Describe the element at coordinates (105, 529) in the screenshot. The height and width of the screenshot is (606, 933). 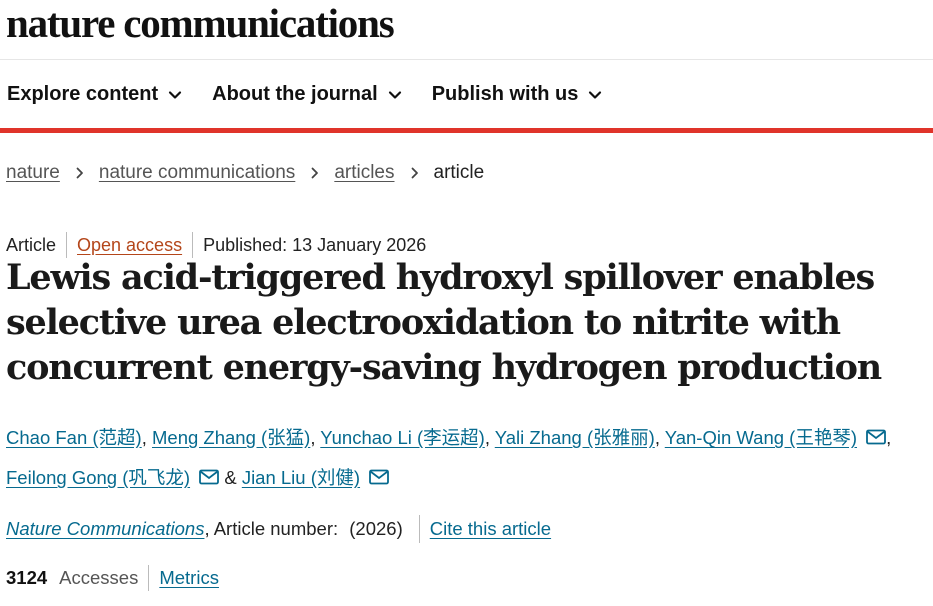
I see `journal-link: Nature Communications` at that location.